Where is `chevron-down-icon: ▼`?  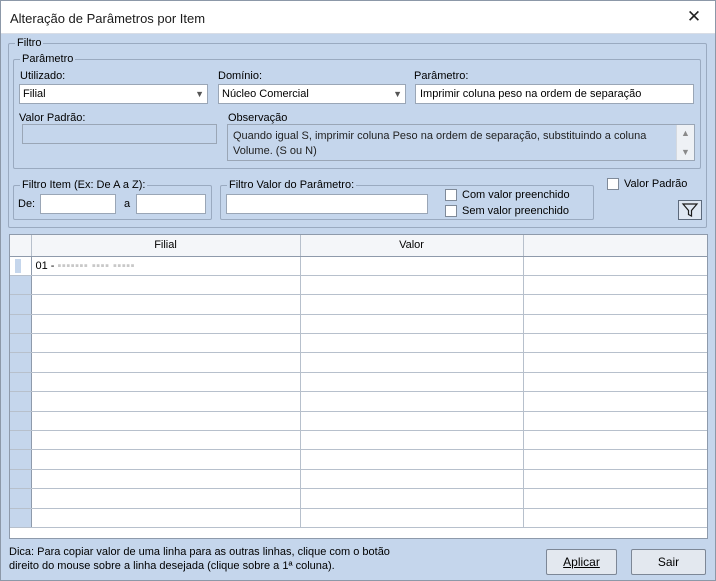
chevron-down-icon: ▼ is located at coordinates (397, 94).